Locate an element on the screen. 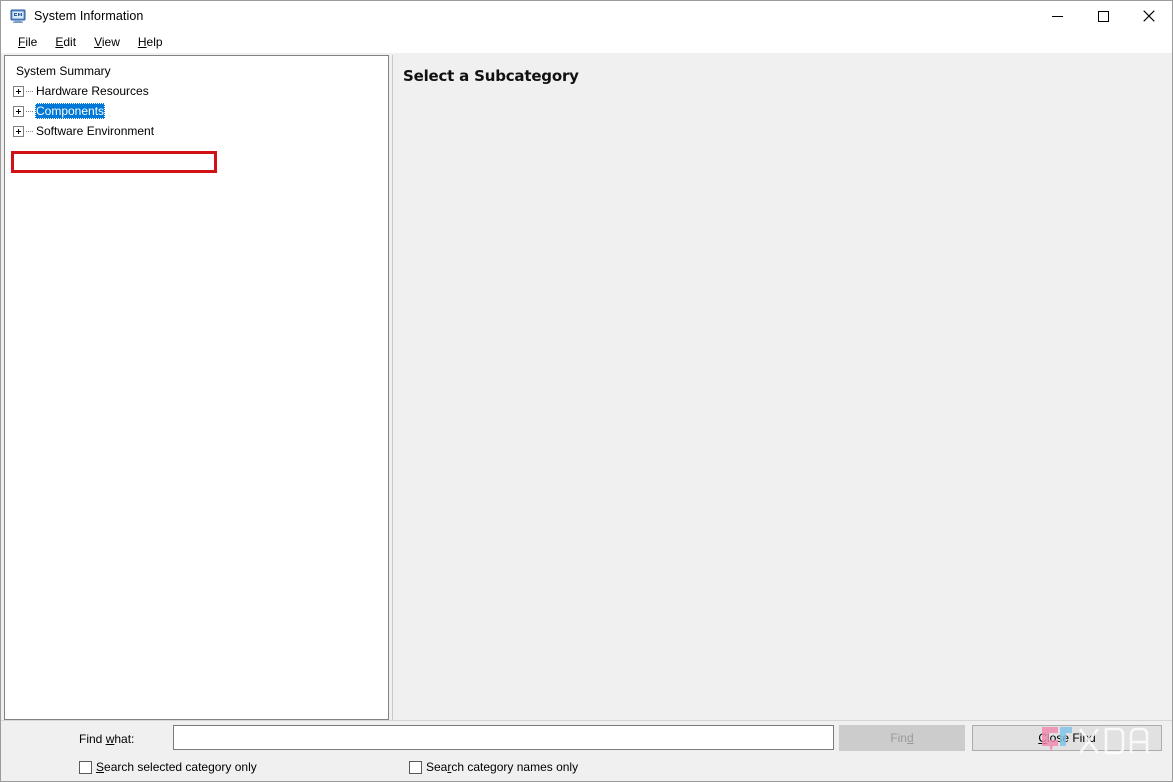 Image resolution: width=1173 pixels, height=782 pixels. search-selected-category-only-checkbox is located at coordinates (85, 767).